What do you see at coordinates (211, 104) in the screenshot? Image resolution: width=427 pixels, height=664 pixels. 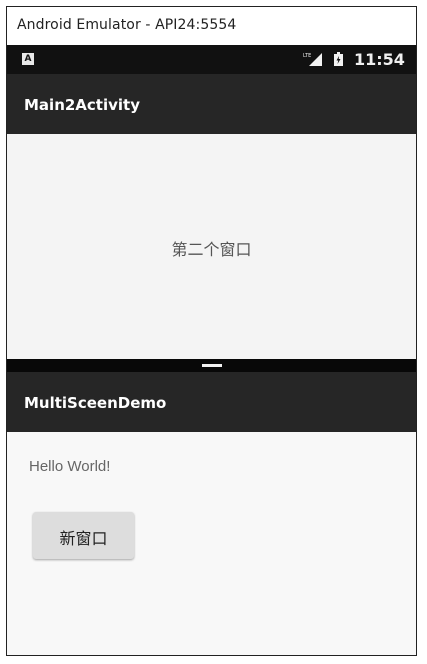 I see `top-app-bar: Main2Activity` at bounding box center [211, 104].